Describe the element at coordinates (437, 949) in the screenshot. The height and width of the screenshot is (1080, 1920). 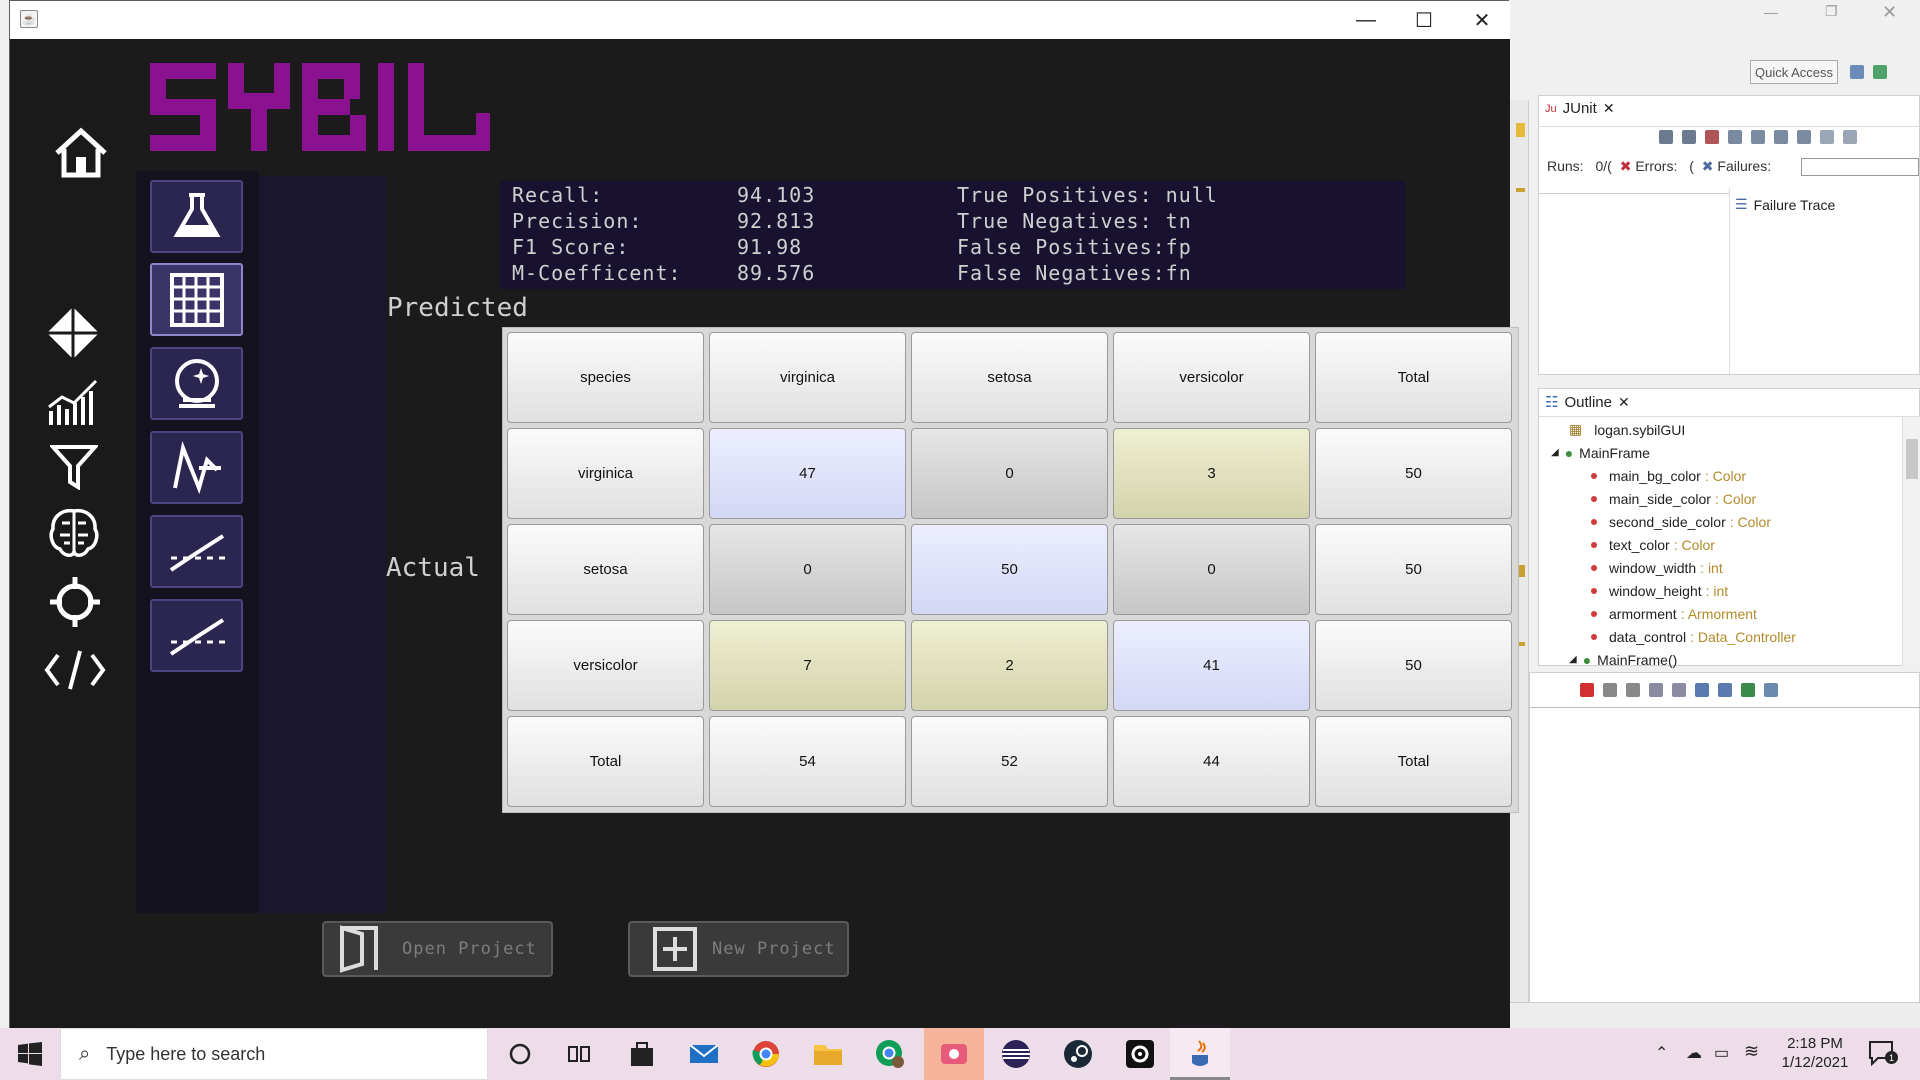
I see `open-project-button: Open Project` at that location.